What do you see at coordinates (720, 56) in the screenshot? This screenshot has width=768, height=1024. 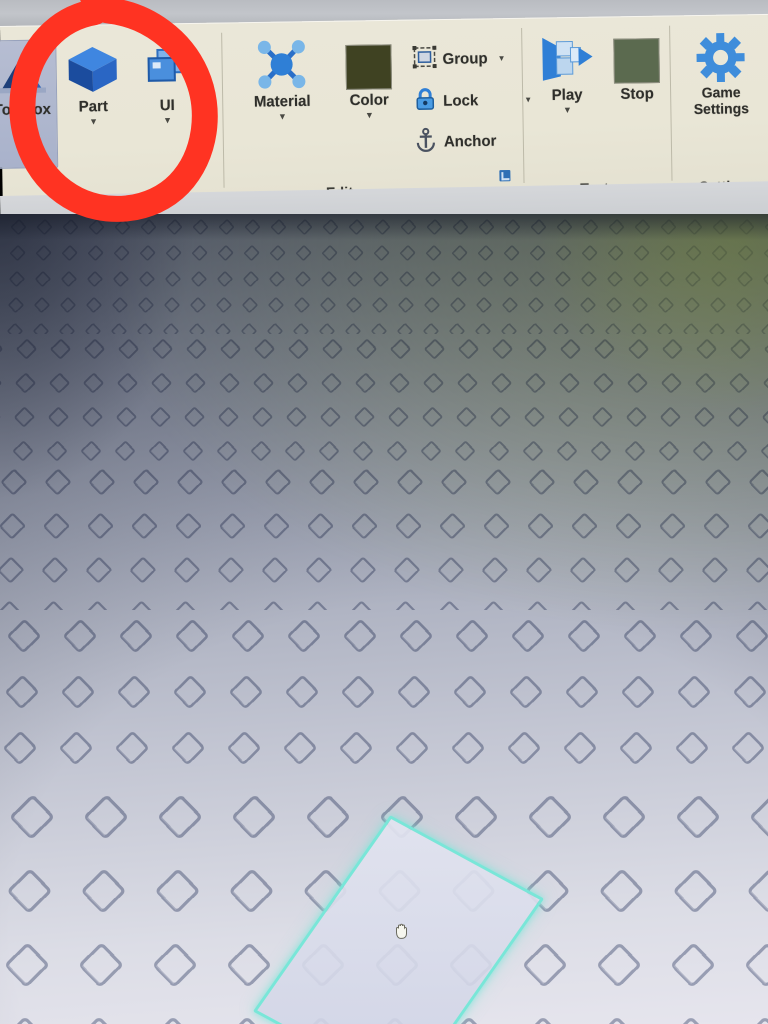 I see `gear-icon` at bounding box center [720, 56].